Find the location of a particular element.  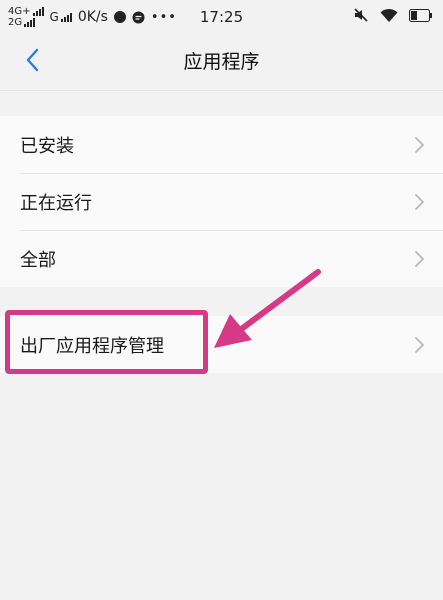

list-item-label: 已安装 is located at coordinates (47, 146).